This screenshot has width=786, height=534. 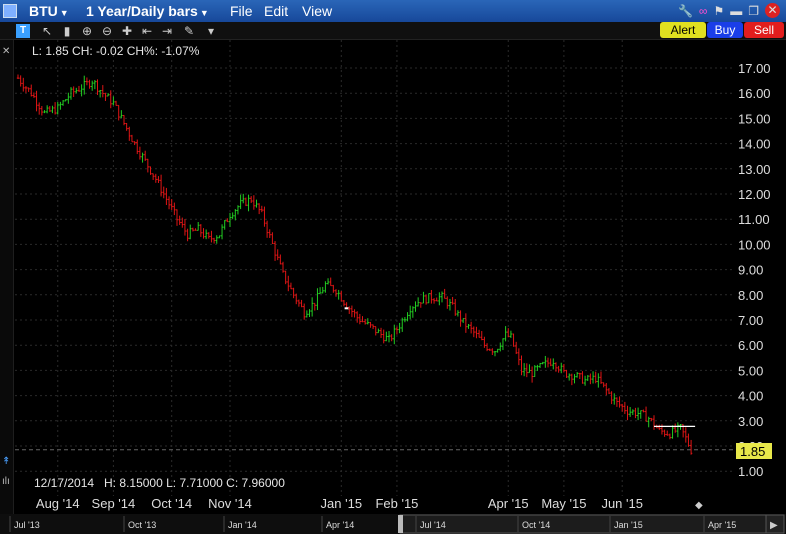 What do you see at coordinates (58, 503) in the screenshot?
I see `x-tick-label: Aug '14` at bounding box center [58, 503].